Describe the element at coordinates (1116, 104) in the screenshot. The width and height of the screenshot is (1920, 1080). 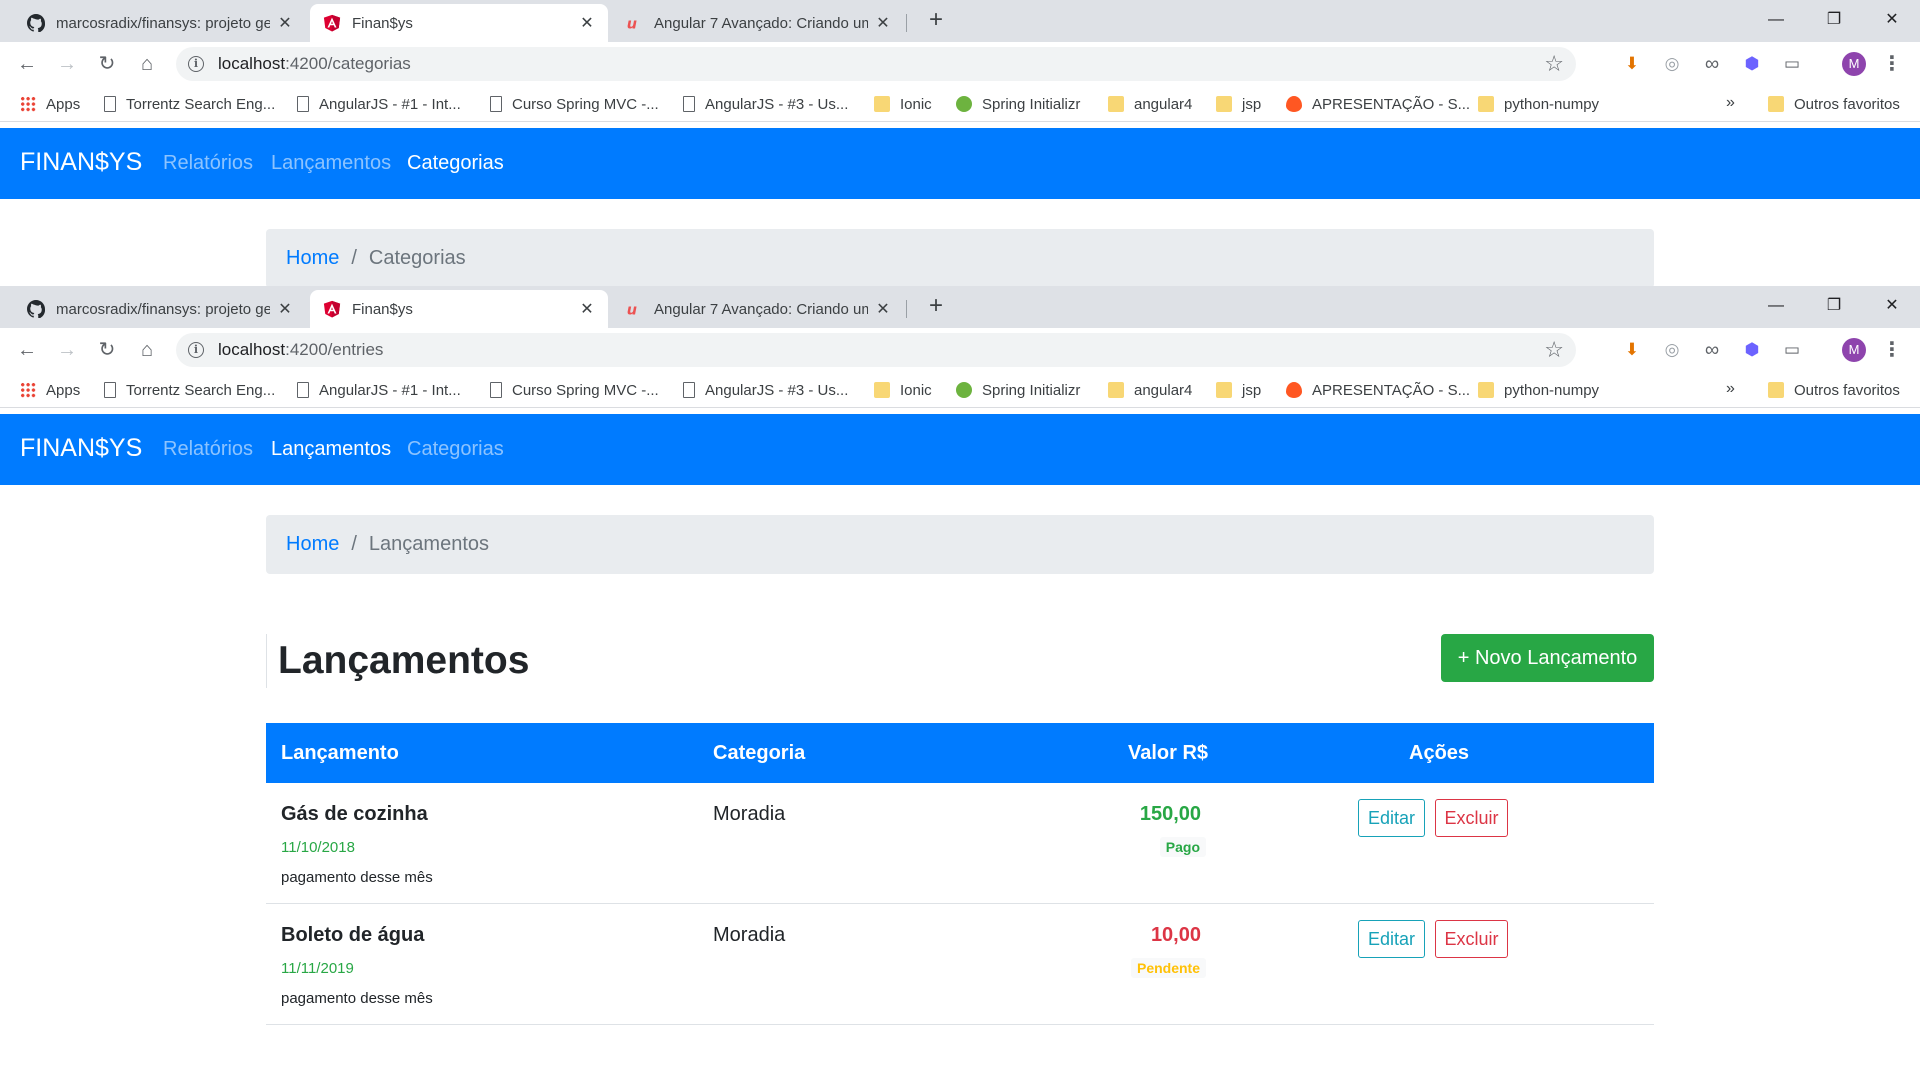
I see `folder-icon` at that location.